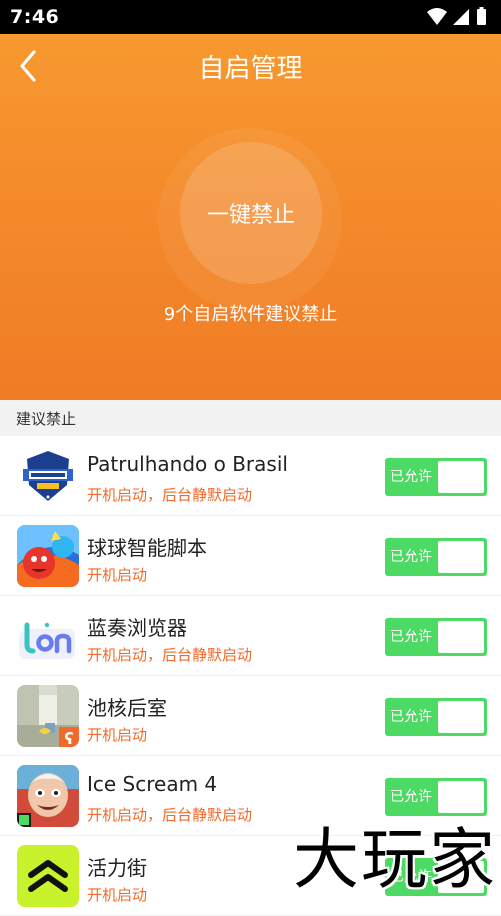 The width and height of the screenshot is (501, 916). Describe the element at coordinates (137, 628) in the screenshot. I see `app-name: 蓝奏浏览器` at that location.